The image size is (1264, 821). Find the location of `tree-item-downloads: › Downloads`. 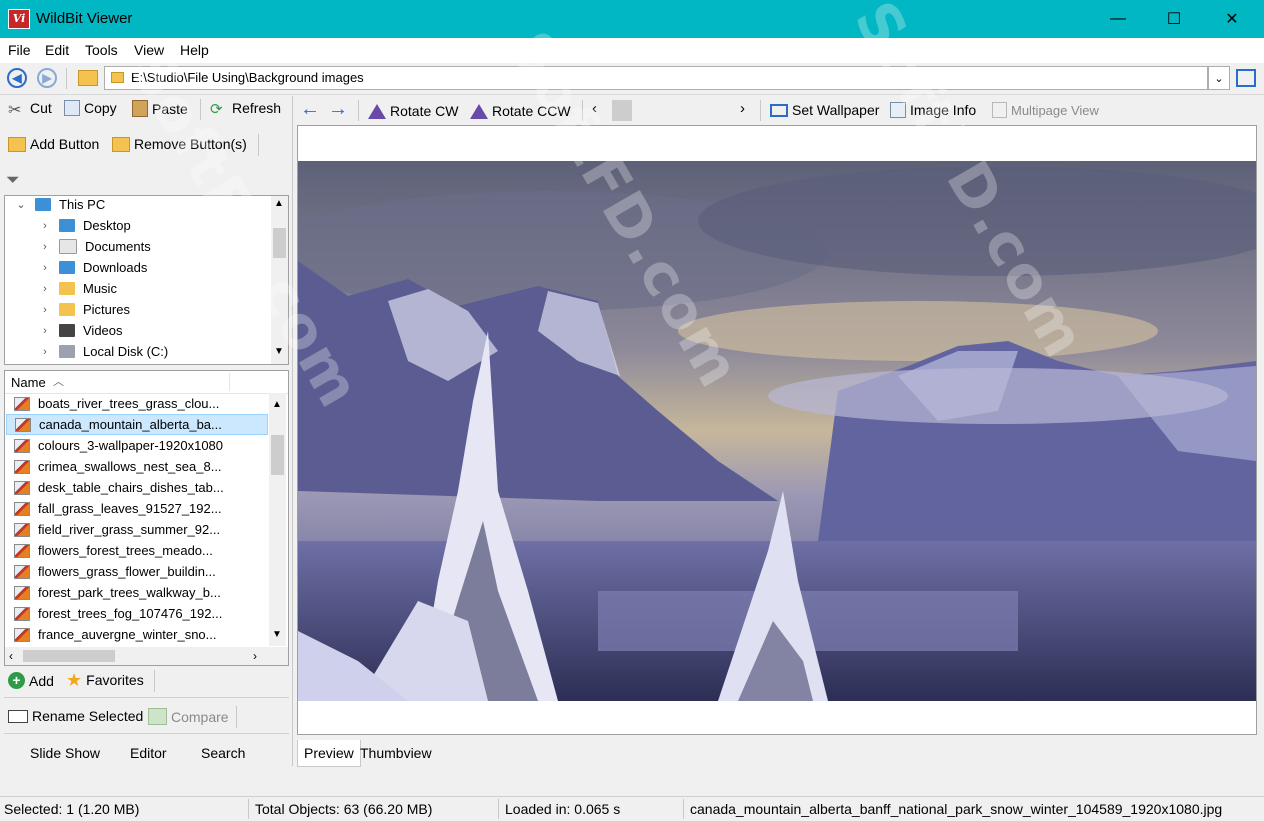

tree-item-downloads: › Downloads is located at coordinates (92, 267).